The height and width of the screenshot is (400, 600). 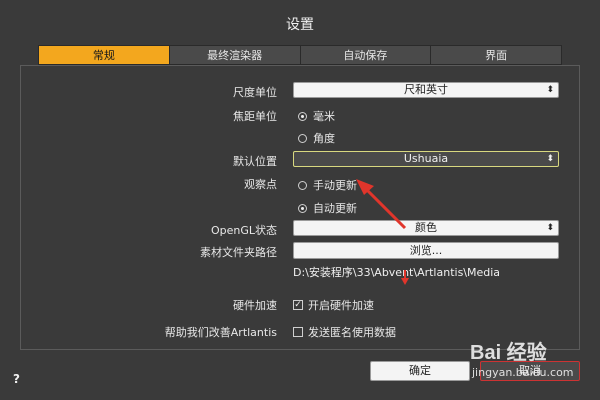 I want to click on baidu-watermark: Bai 经验 jingyan.baidu.com, so click(x=529, y=365).